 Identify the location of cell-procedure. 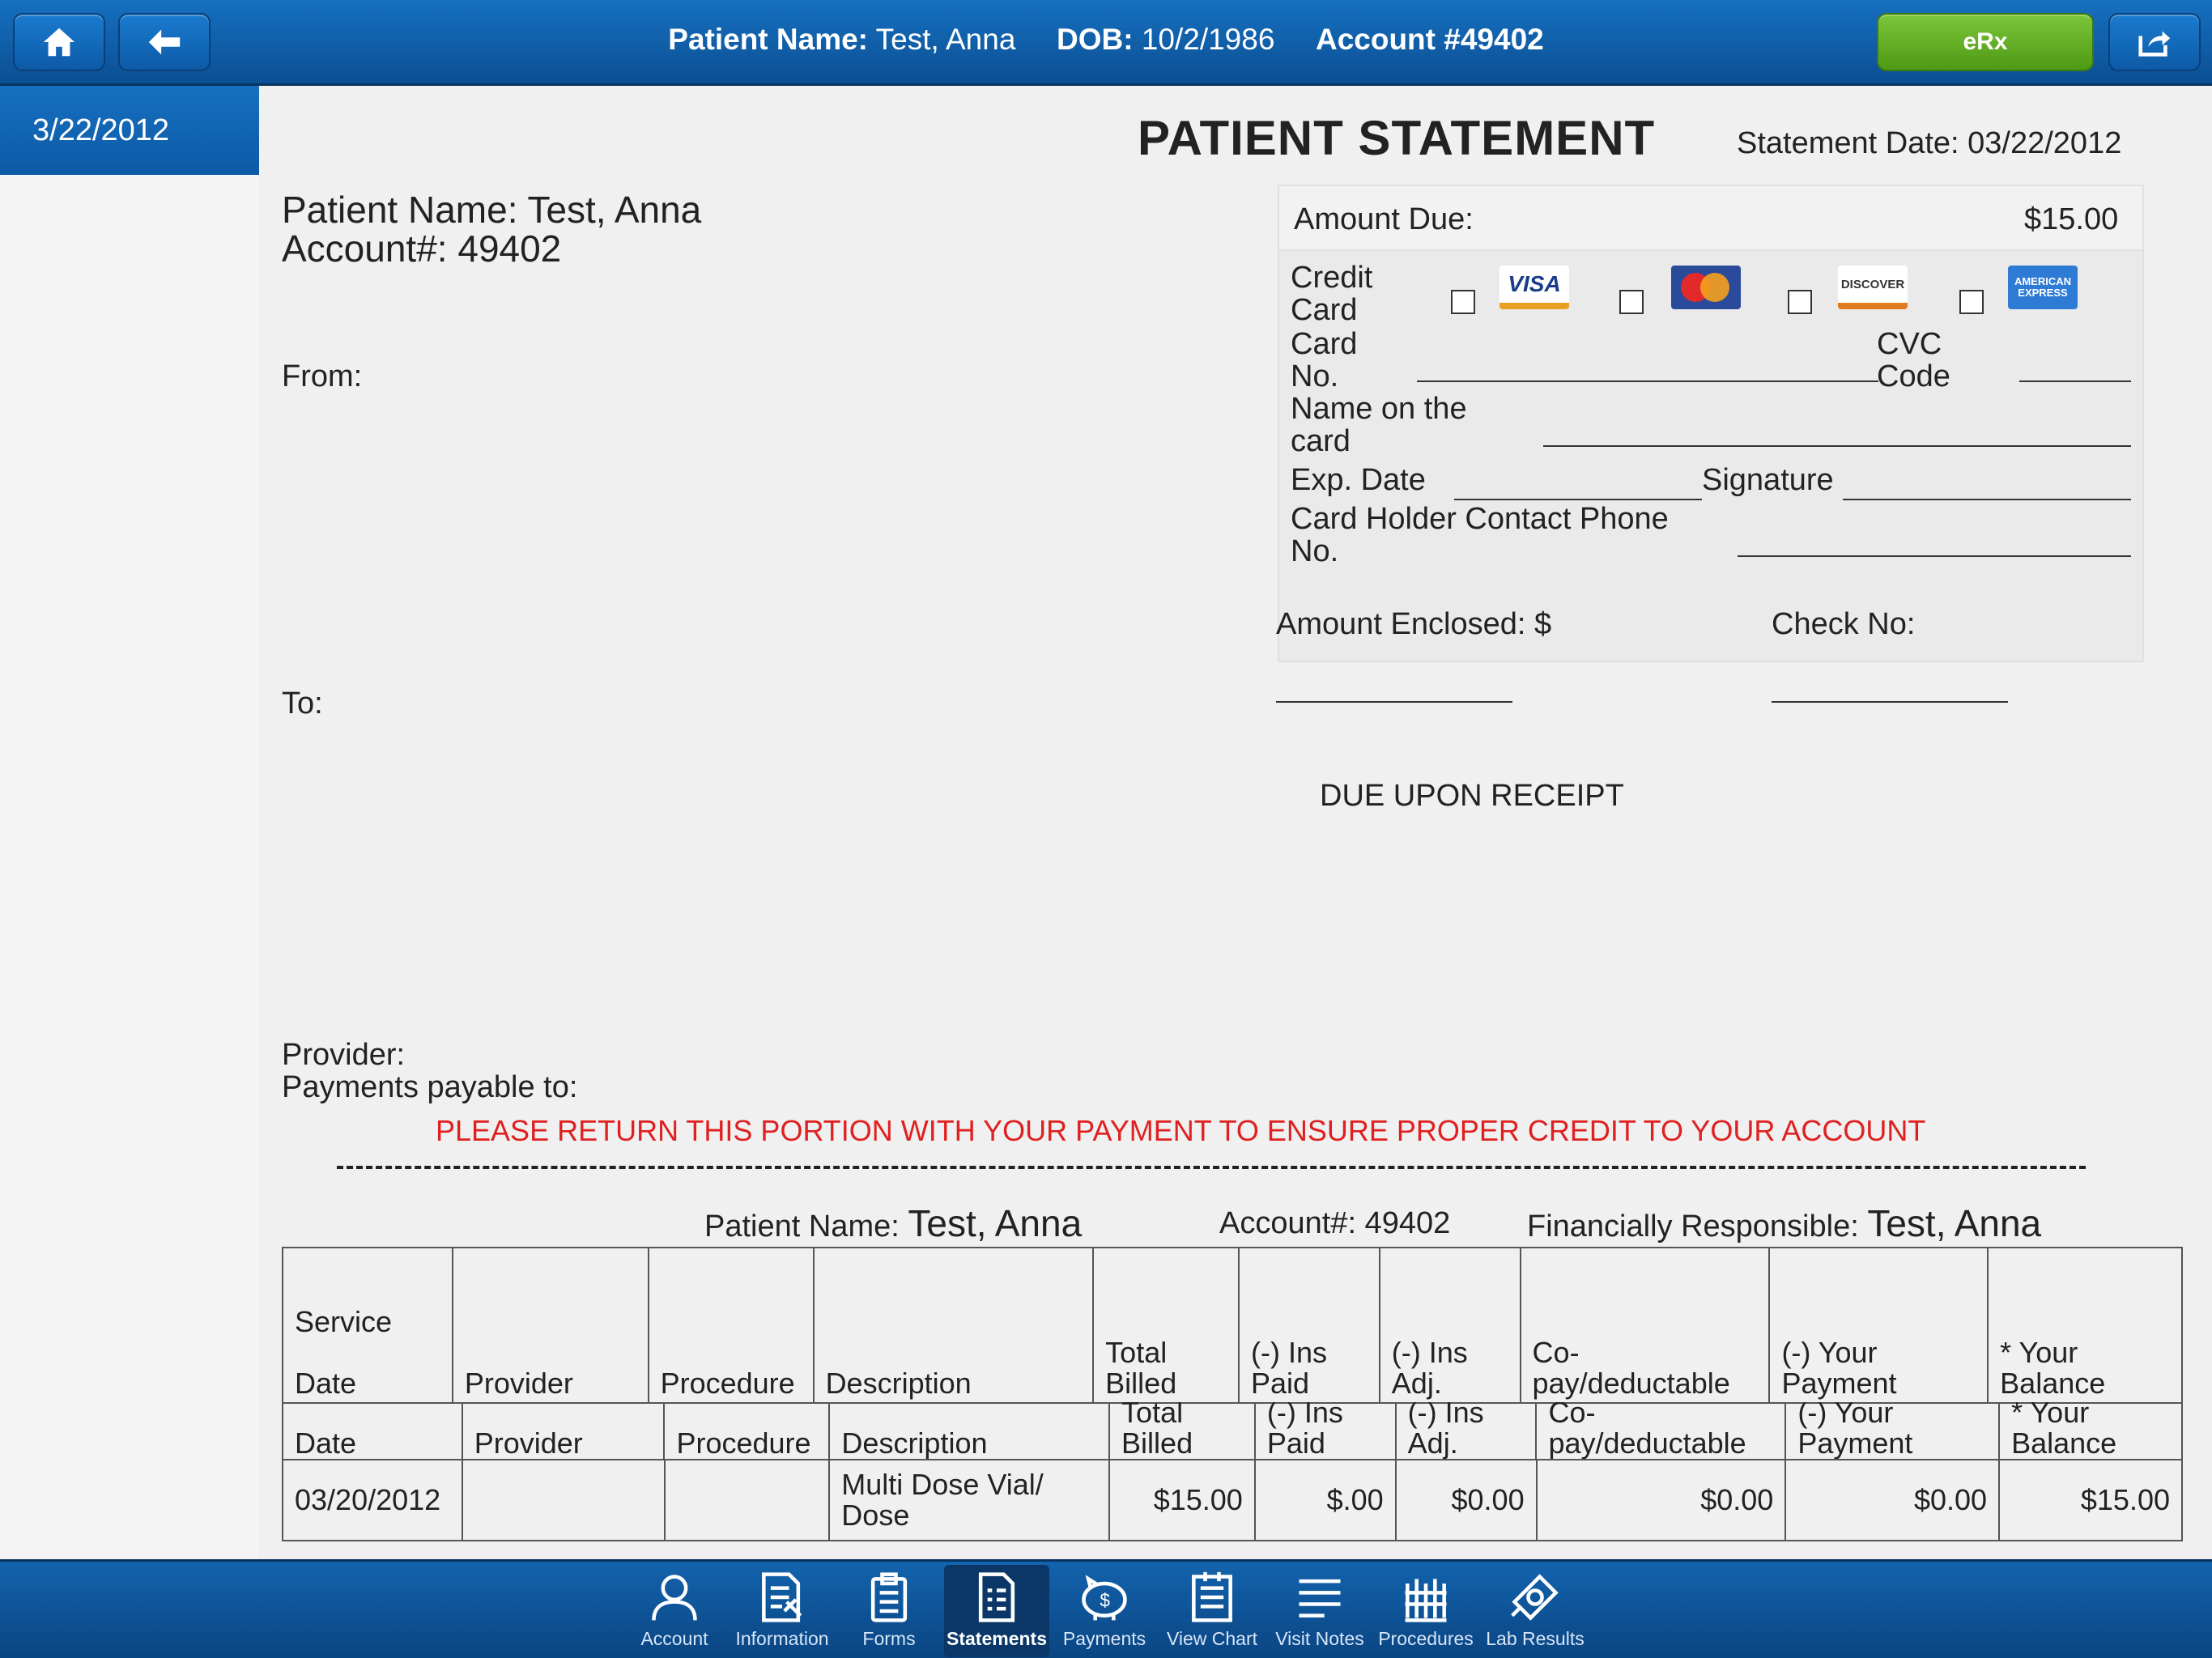
(747, 1500).